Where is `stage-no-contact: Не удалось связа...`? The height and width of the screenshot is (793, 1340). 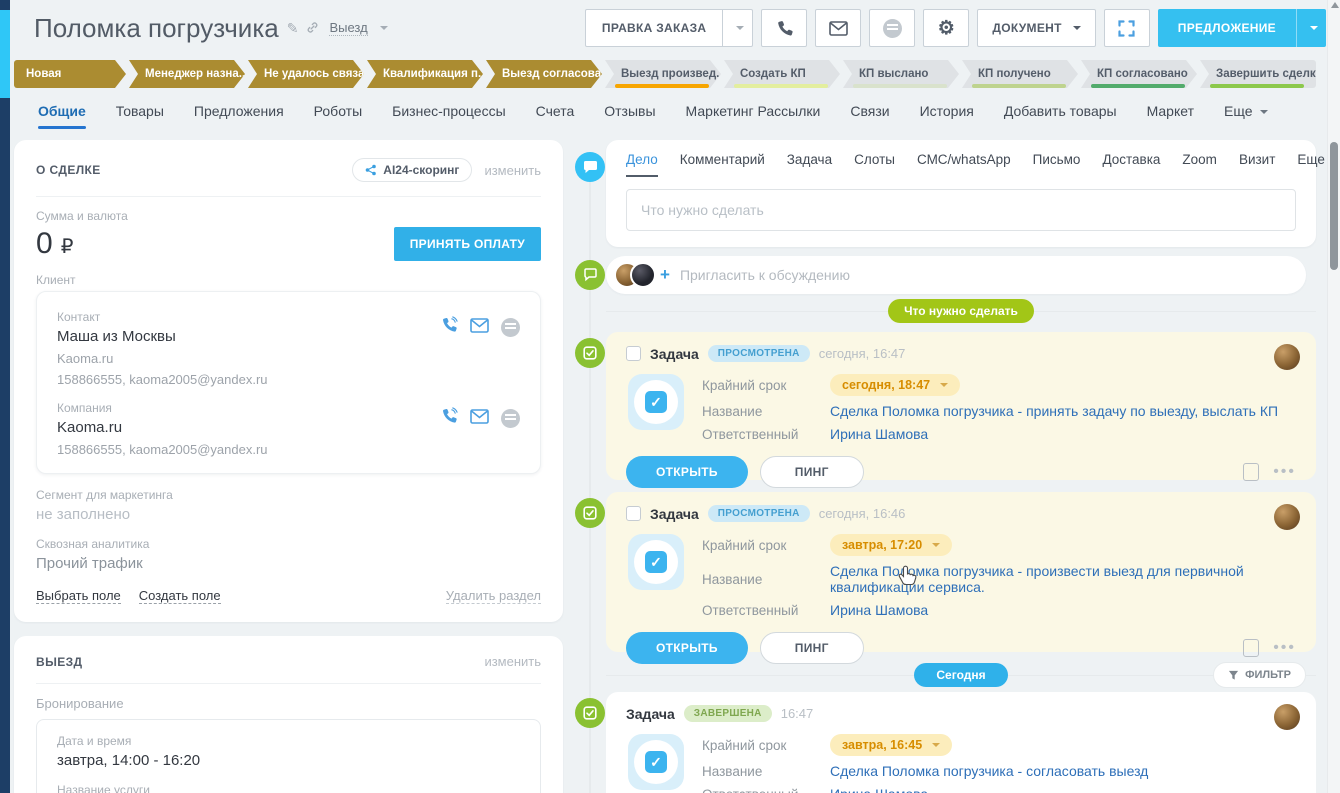
stage-no-contact: Не удалось связа... is located at coordinates (306, 74).